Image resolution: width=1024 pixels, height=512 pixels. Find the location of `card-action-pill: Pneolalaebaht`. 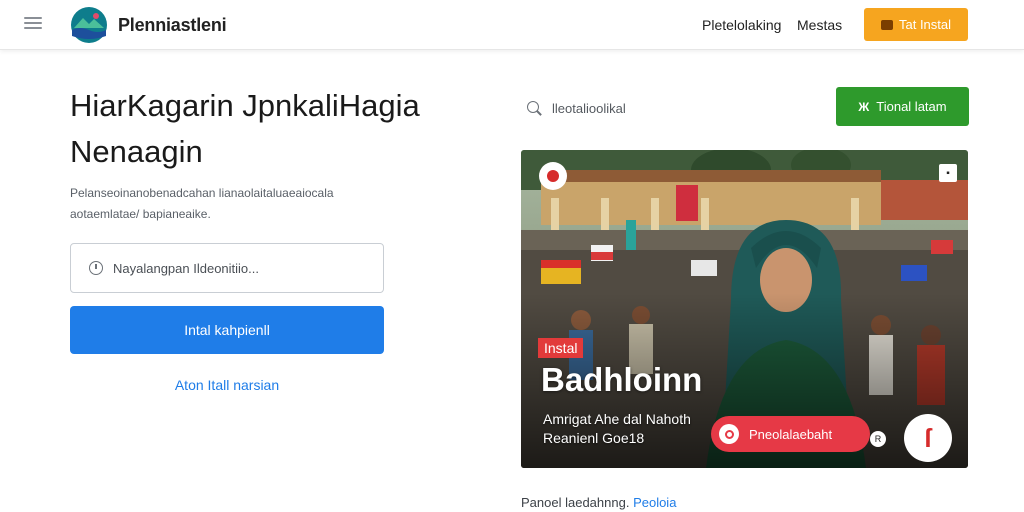

card-action-pill: Pneolalaebaht is located at coordinates (790, 434).